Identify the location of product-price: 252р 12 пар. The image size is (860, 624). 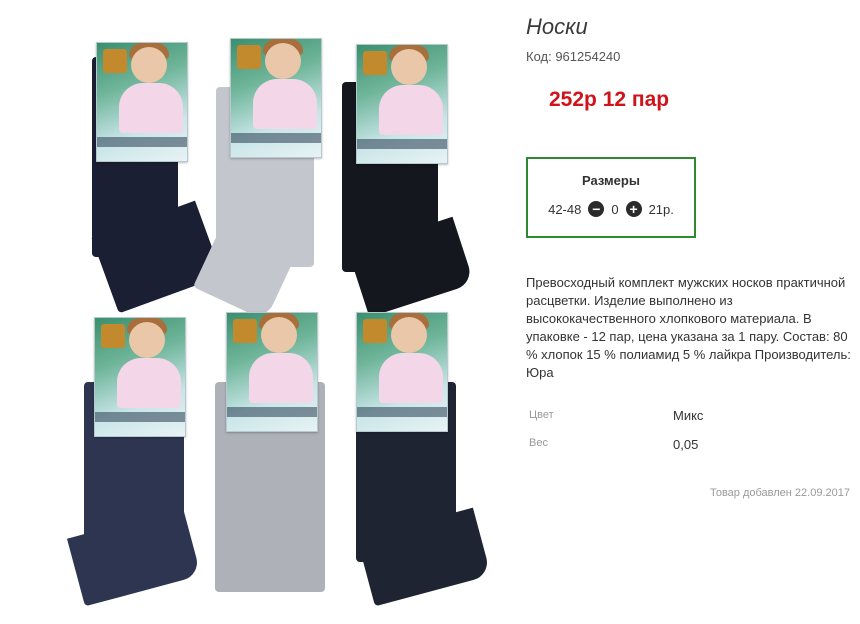
(609, 99).